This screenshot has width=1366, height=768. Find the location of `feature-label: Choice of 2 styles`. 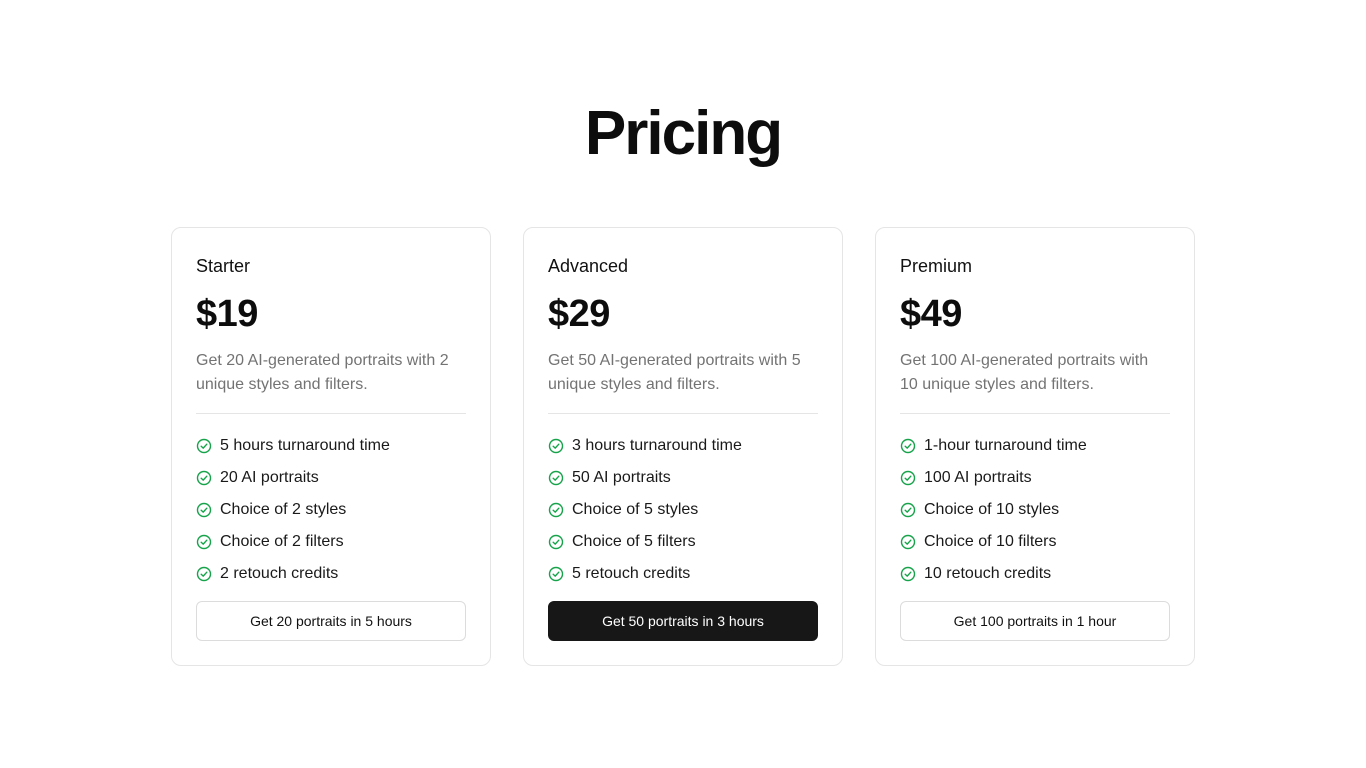

feature-label: Choice of 2 styles is located at coordinates (283, 509).